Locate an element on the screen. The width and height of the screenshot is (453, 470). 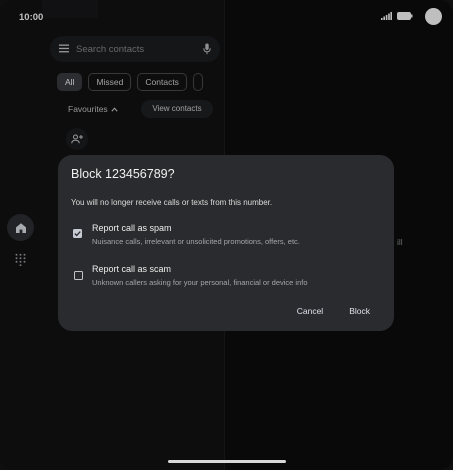
checkmark-icon is located at coordinates (77, 234).